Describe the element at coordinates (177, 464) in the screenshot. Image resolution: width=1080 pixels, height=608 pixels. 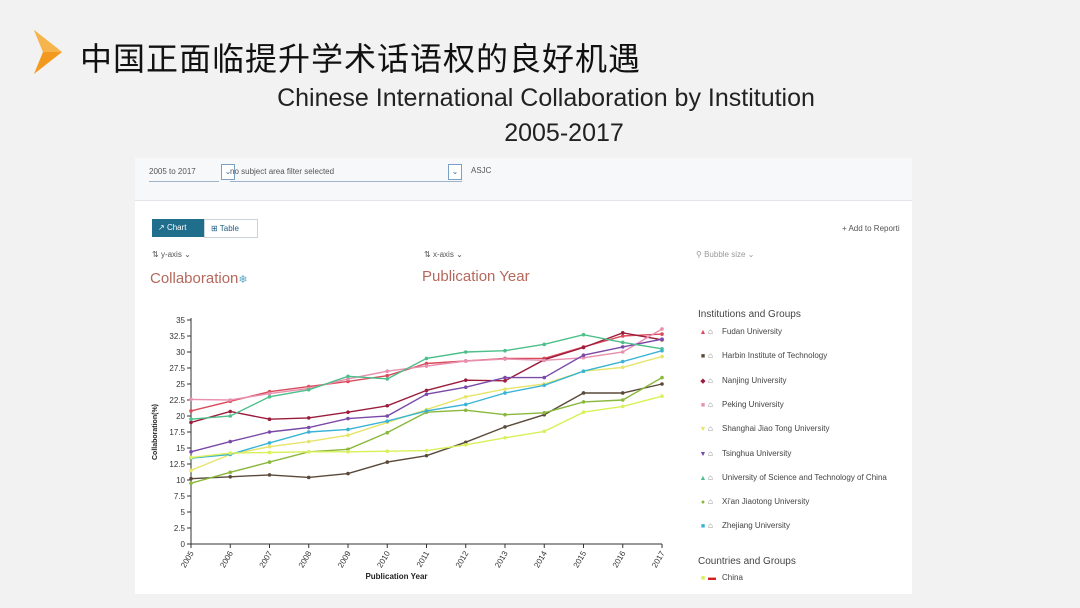
I see `y-tick-label: 12.5` at that location.